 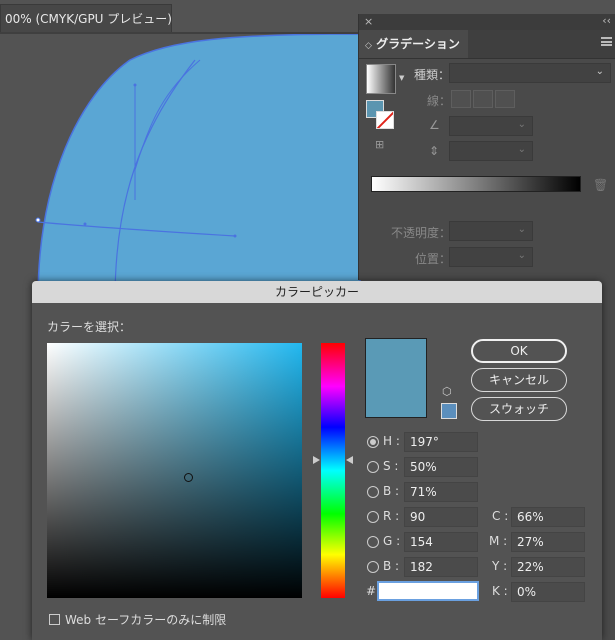 What do you see at coordinates (441, 467) in the screenshot?
I see `s-input: 50%` at bounding box center [441, 467].